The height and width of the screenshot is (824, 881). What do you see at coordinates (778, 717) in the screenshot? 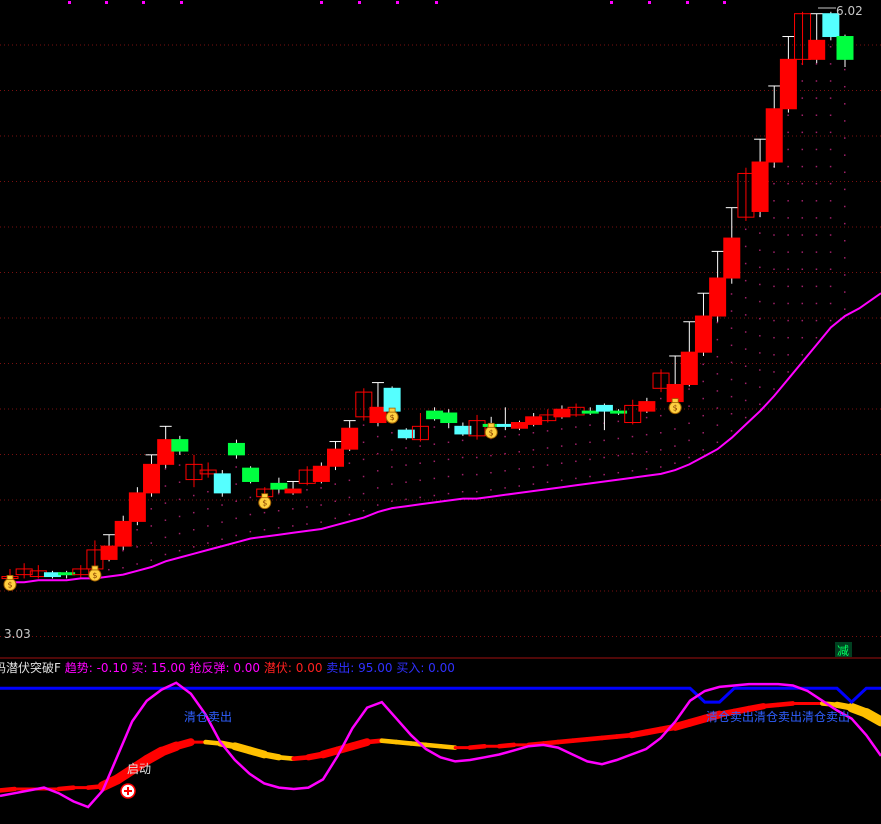
I see `sell-signal-label: 清仓卖出清仓卖出清仓卖出` at bounding box center [778, 717].